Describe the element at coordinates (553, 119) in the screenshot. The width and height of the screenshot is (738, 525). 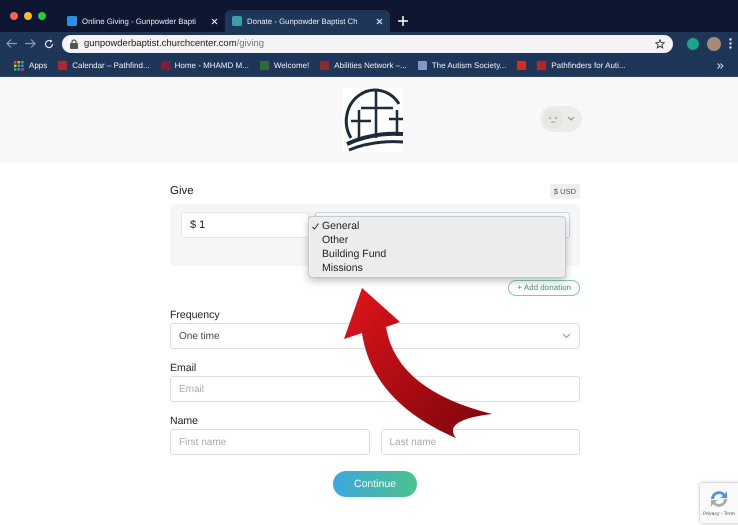
I see `face-icon` at that location.